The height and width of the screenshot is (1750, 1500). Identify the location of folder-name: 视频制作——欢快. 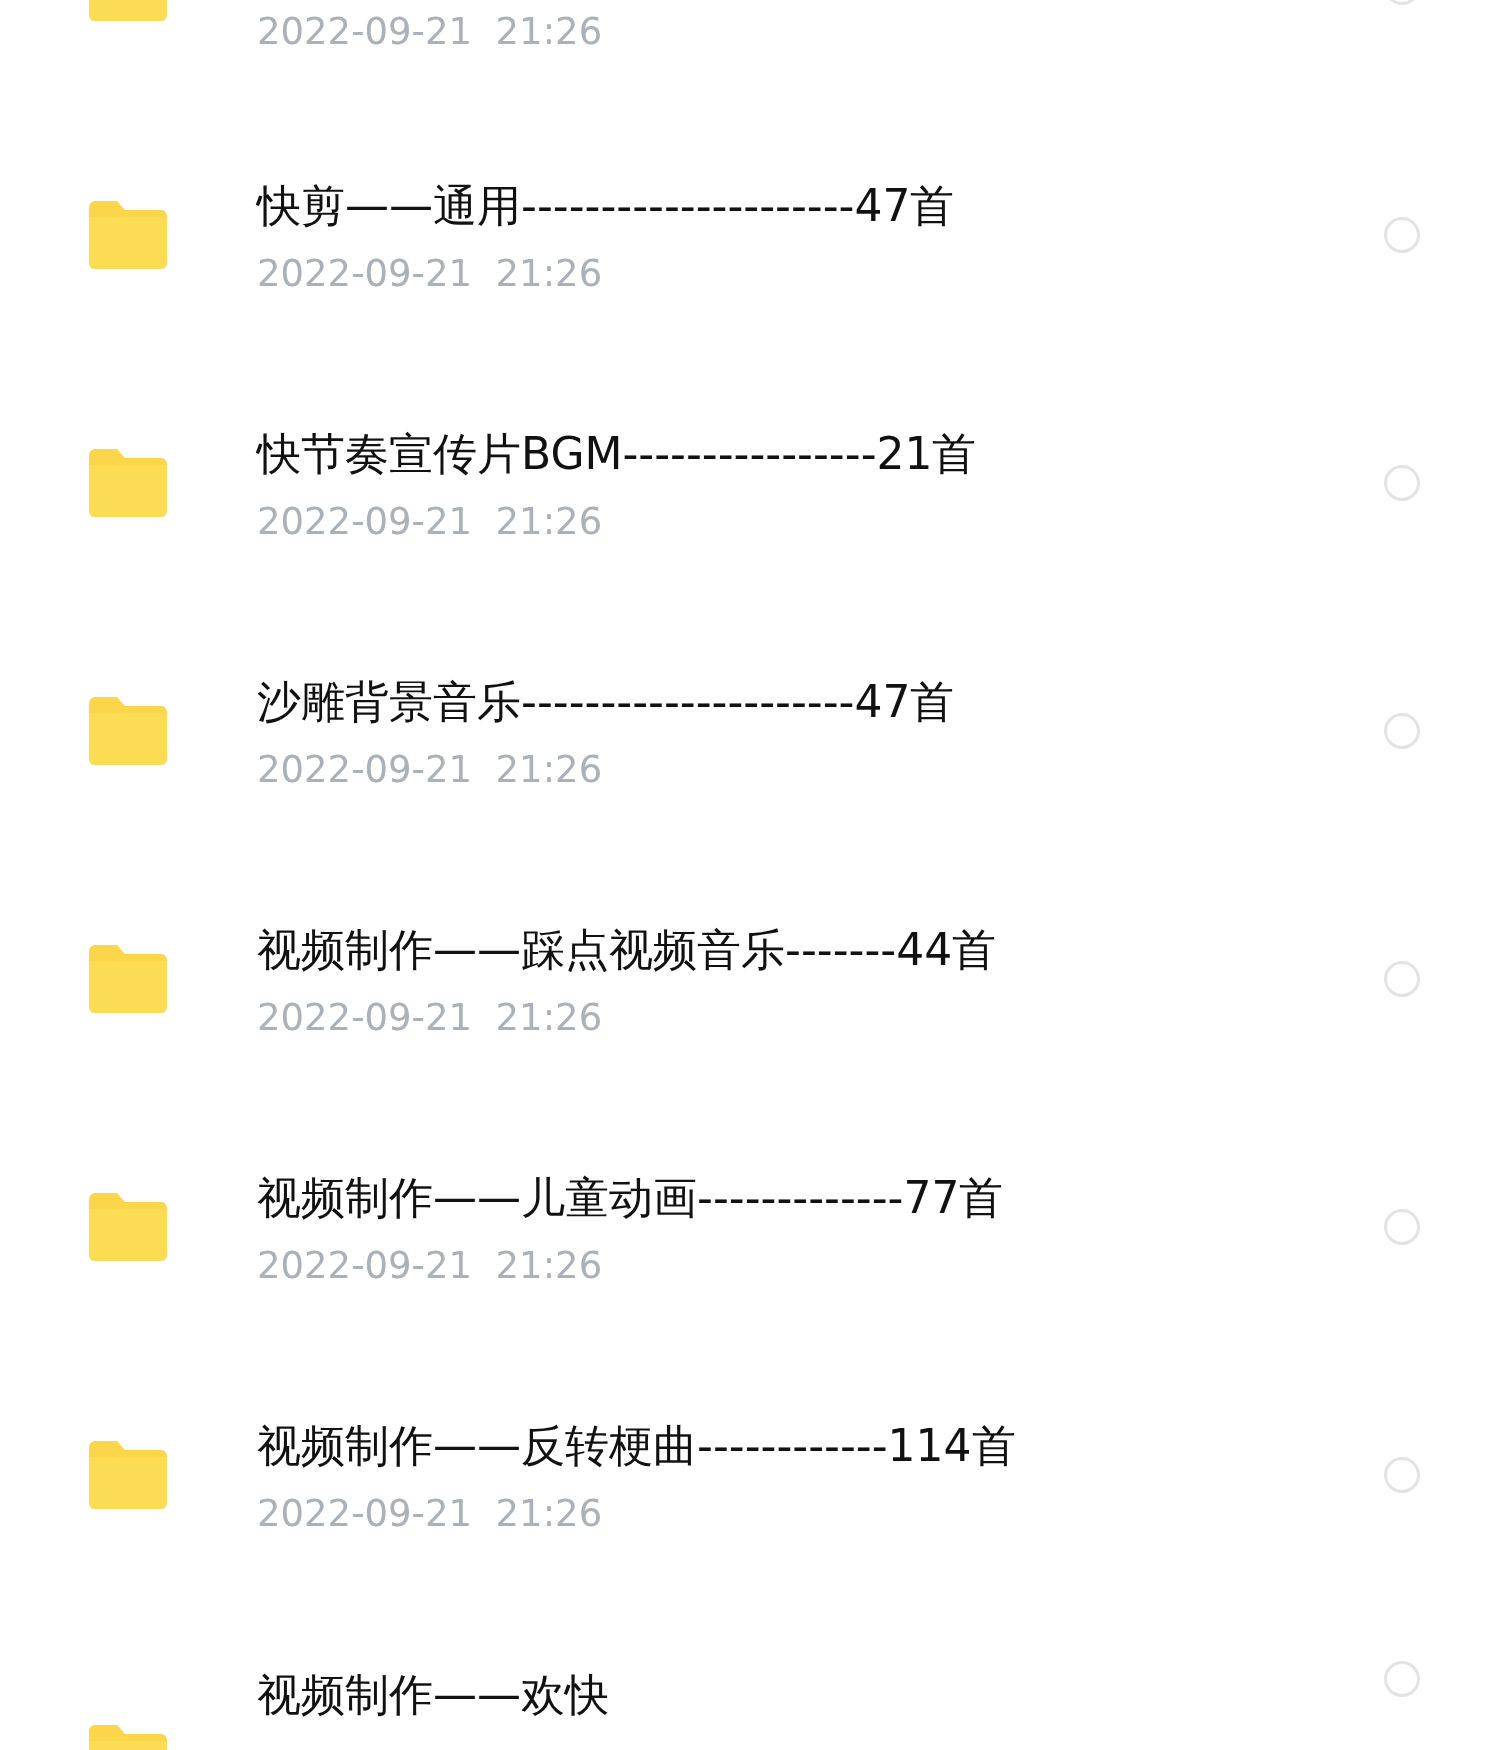
(433, 1695).